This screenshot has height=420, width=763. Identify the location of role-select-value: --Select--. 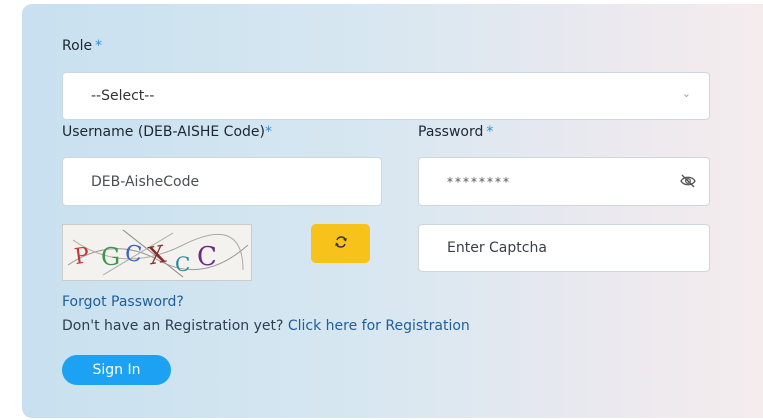
(123, 96).